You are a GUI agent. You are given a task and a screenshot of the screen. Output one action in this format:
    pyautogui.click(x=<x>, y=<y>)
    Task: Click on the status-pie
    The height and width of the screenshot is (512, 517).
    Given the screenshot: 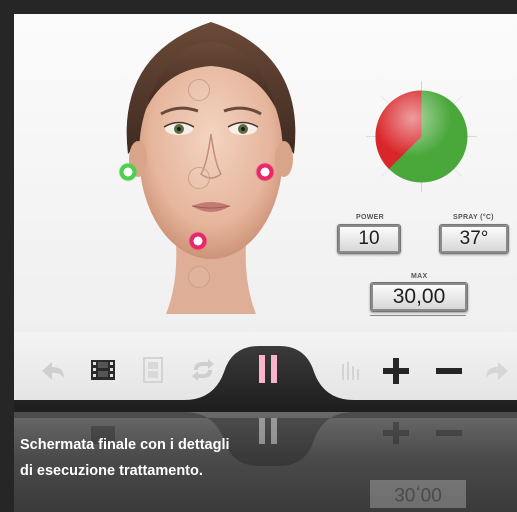 What is the action you would take?
    pyautogui.click(x=421, y=136)
    